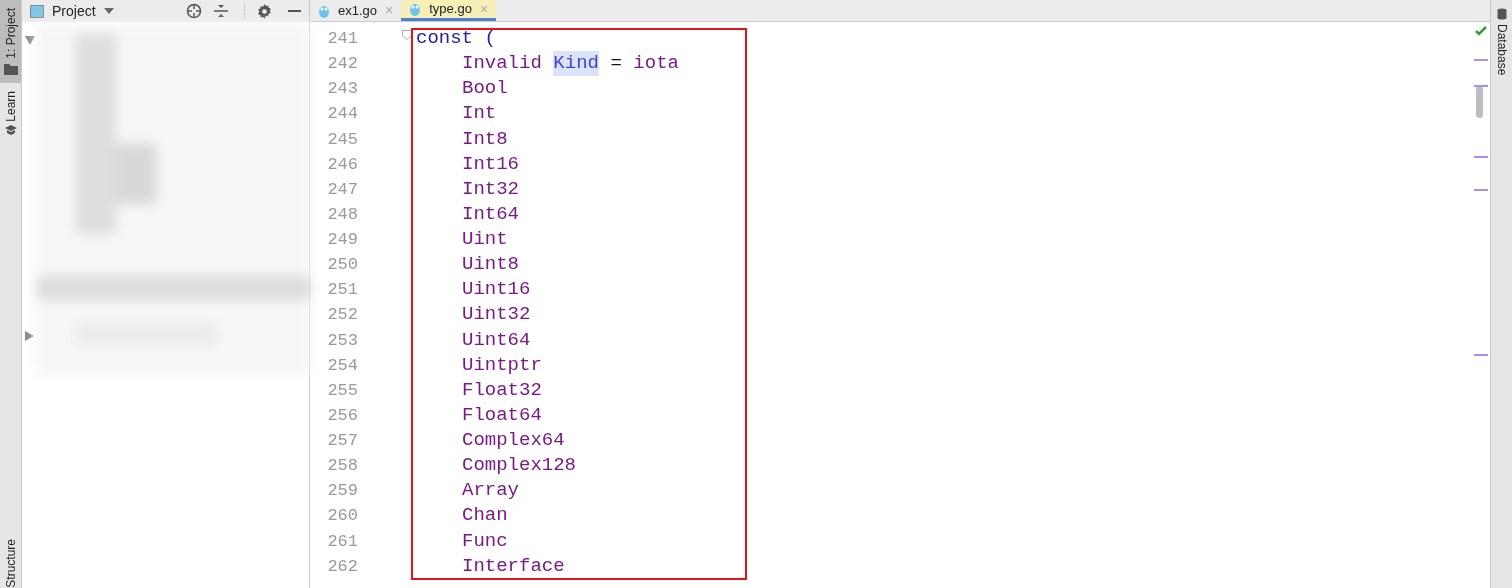 Image resolution: width=1512 pixels, height=588 pixels. What do you see at coordinates (502, 390) in the screenshot?
I see `code-token: Float32` at bounding box center [502, 390].